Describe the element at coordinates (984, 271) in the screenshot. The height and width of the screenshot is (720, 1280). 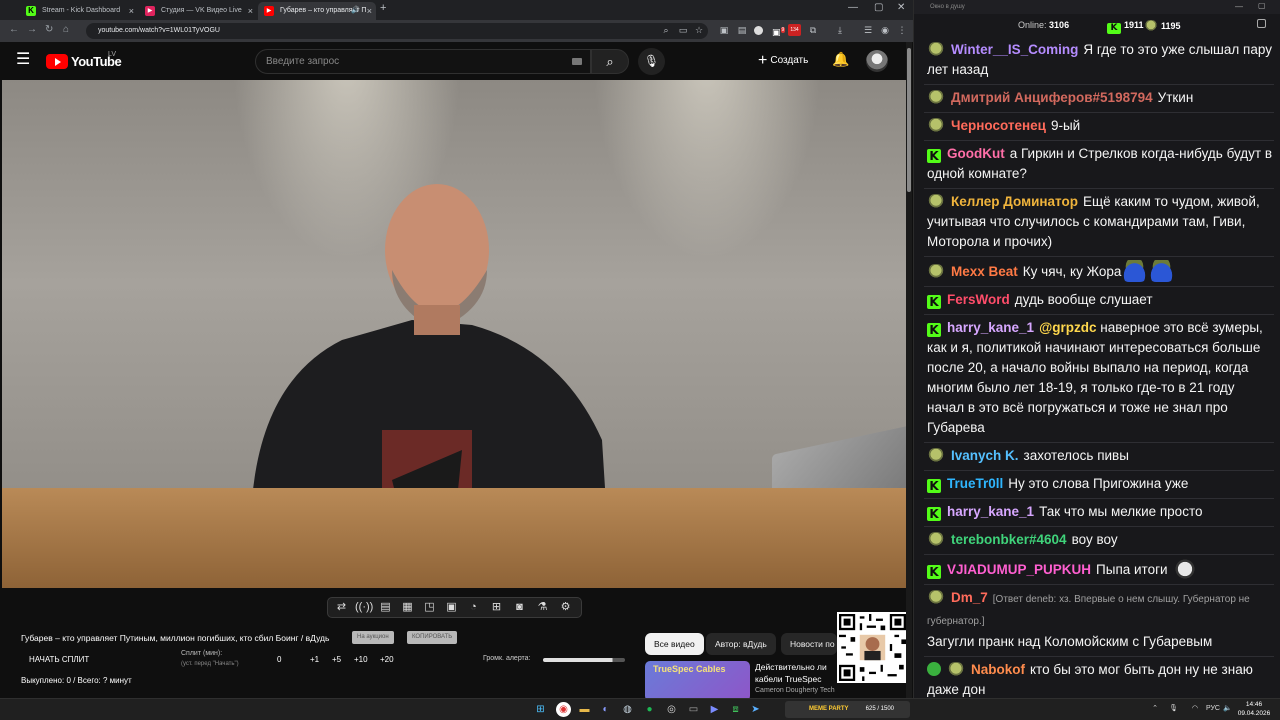
I see `chat-username: Mexx Beat` at that location.